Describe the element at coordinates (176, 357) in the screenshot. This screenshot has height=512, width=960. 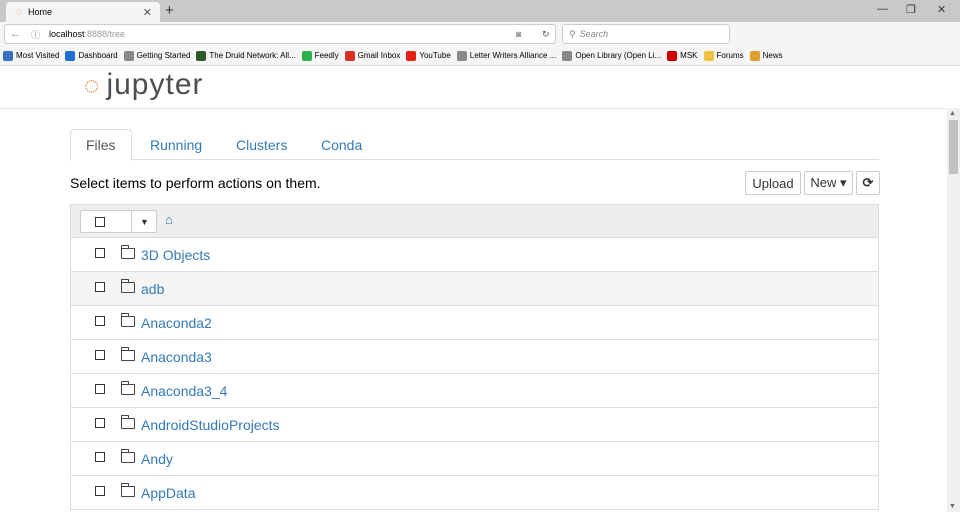
I see `item-link: Anaconda3` at that location.